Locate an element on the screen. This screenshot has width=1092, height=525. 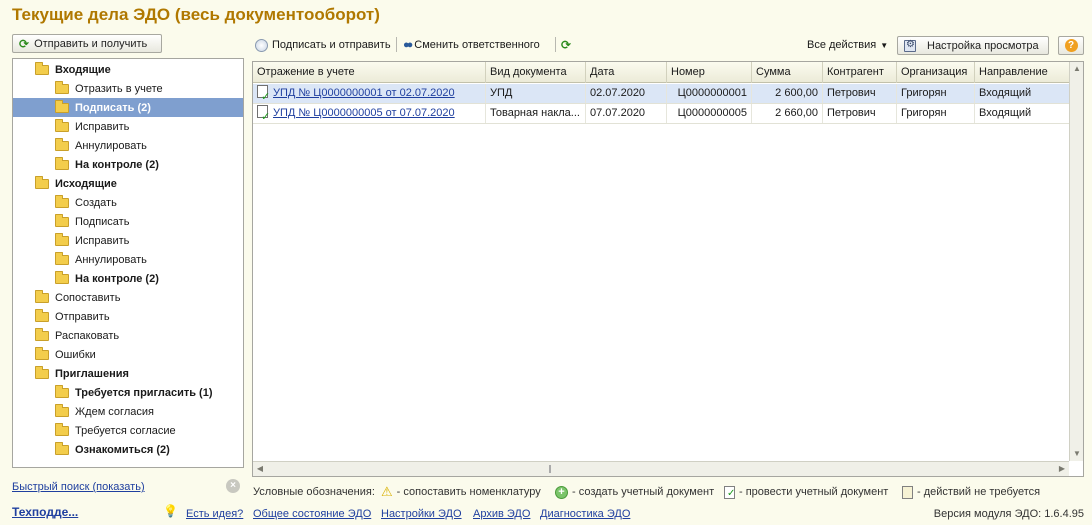
document-link: УПД № Ц0000000005 от 07.07.2020 is located at coordinates (364, 113).